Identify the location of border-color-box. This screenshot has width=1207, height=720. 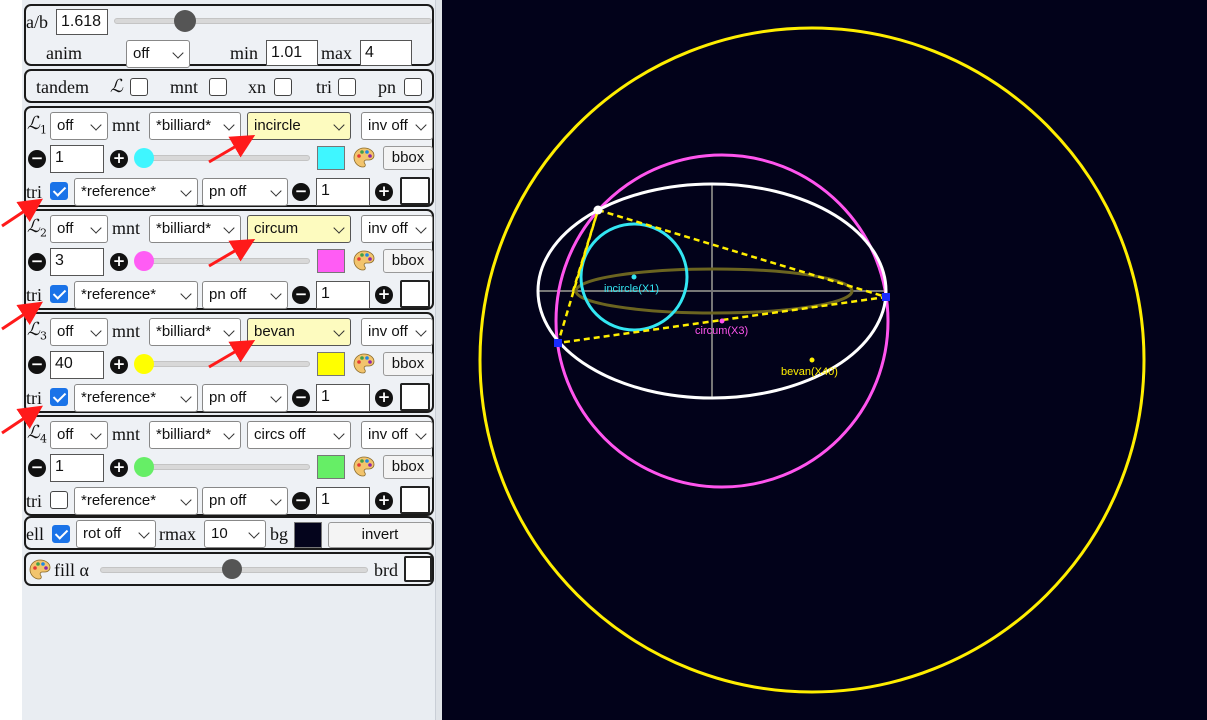
(418, 569).